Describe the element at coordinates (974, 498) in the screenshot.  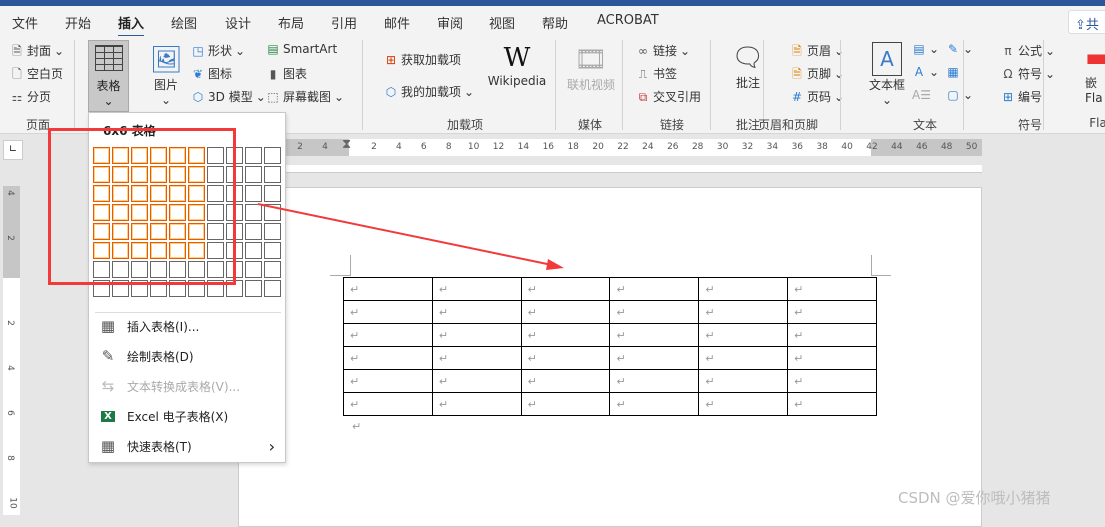
I see `watermark: CSDN @爱你哦小猪猪` at that location.